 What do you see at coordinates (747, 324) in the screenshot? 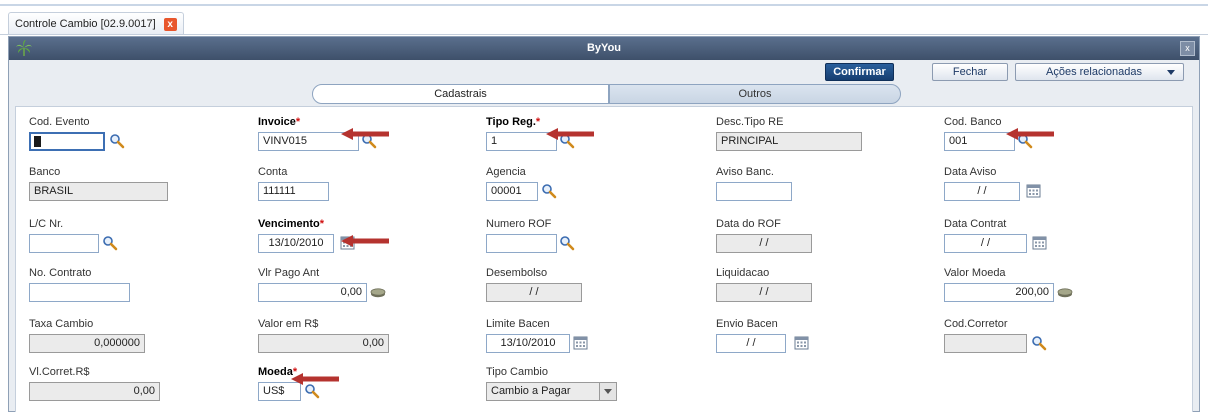
I see `envio-bacen-label: Envio Bacen` at bounding box center [747, 324].